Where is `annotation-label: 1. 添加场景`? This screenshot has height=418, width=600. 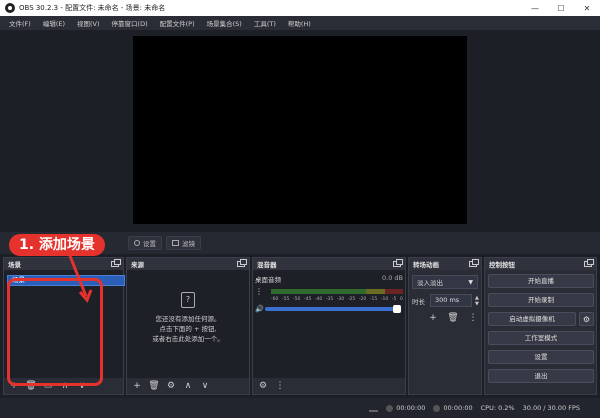
annotation-label: 1. 添加场景 is located at coordinates (57, 245).